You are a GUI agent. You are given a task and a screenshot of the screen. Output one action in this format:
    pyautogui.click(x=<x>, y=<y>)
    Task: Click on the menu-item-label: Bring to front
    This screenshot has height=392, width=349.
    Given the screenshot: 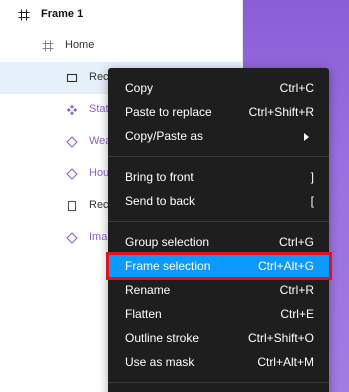 What is the action you would take?
    pyautogui.click(x=159, y=177)
    